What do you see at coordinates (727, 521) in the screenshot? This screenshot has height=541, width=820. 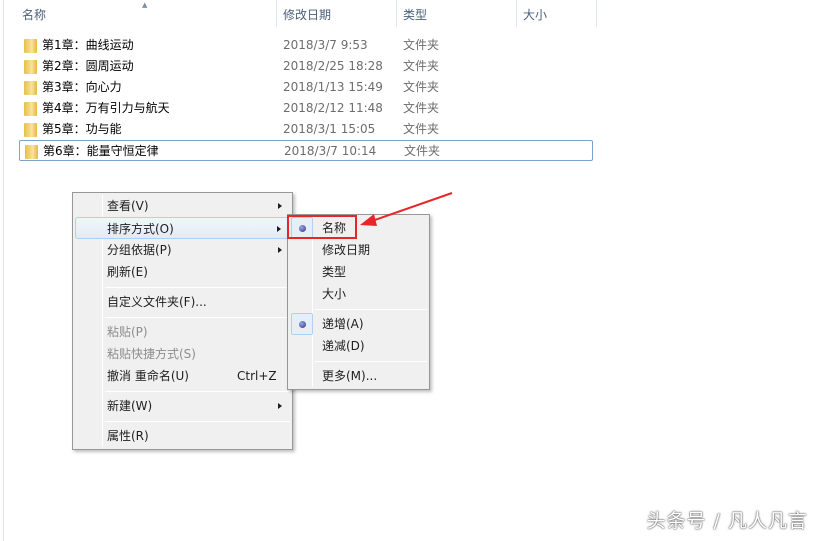 I see `watermark: 头条号 / 凡人凡言` at bounding box center [727, 521].